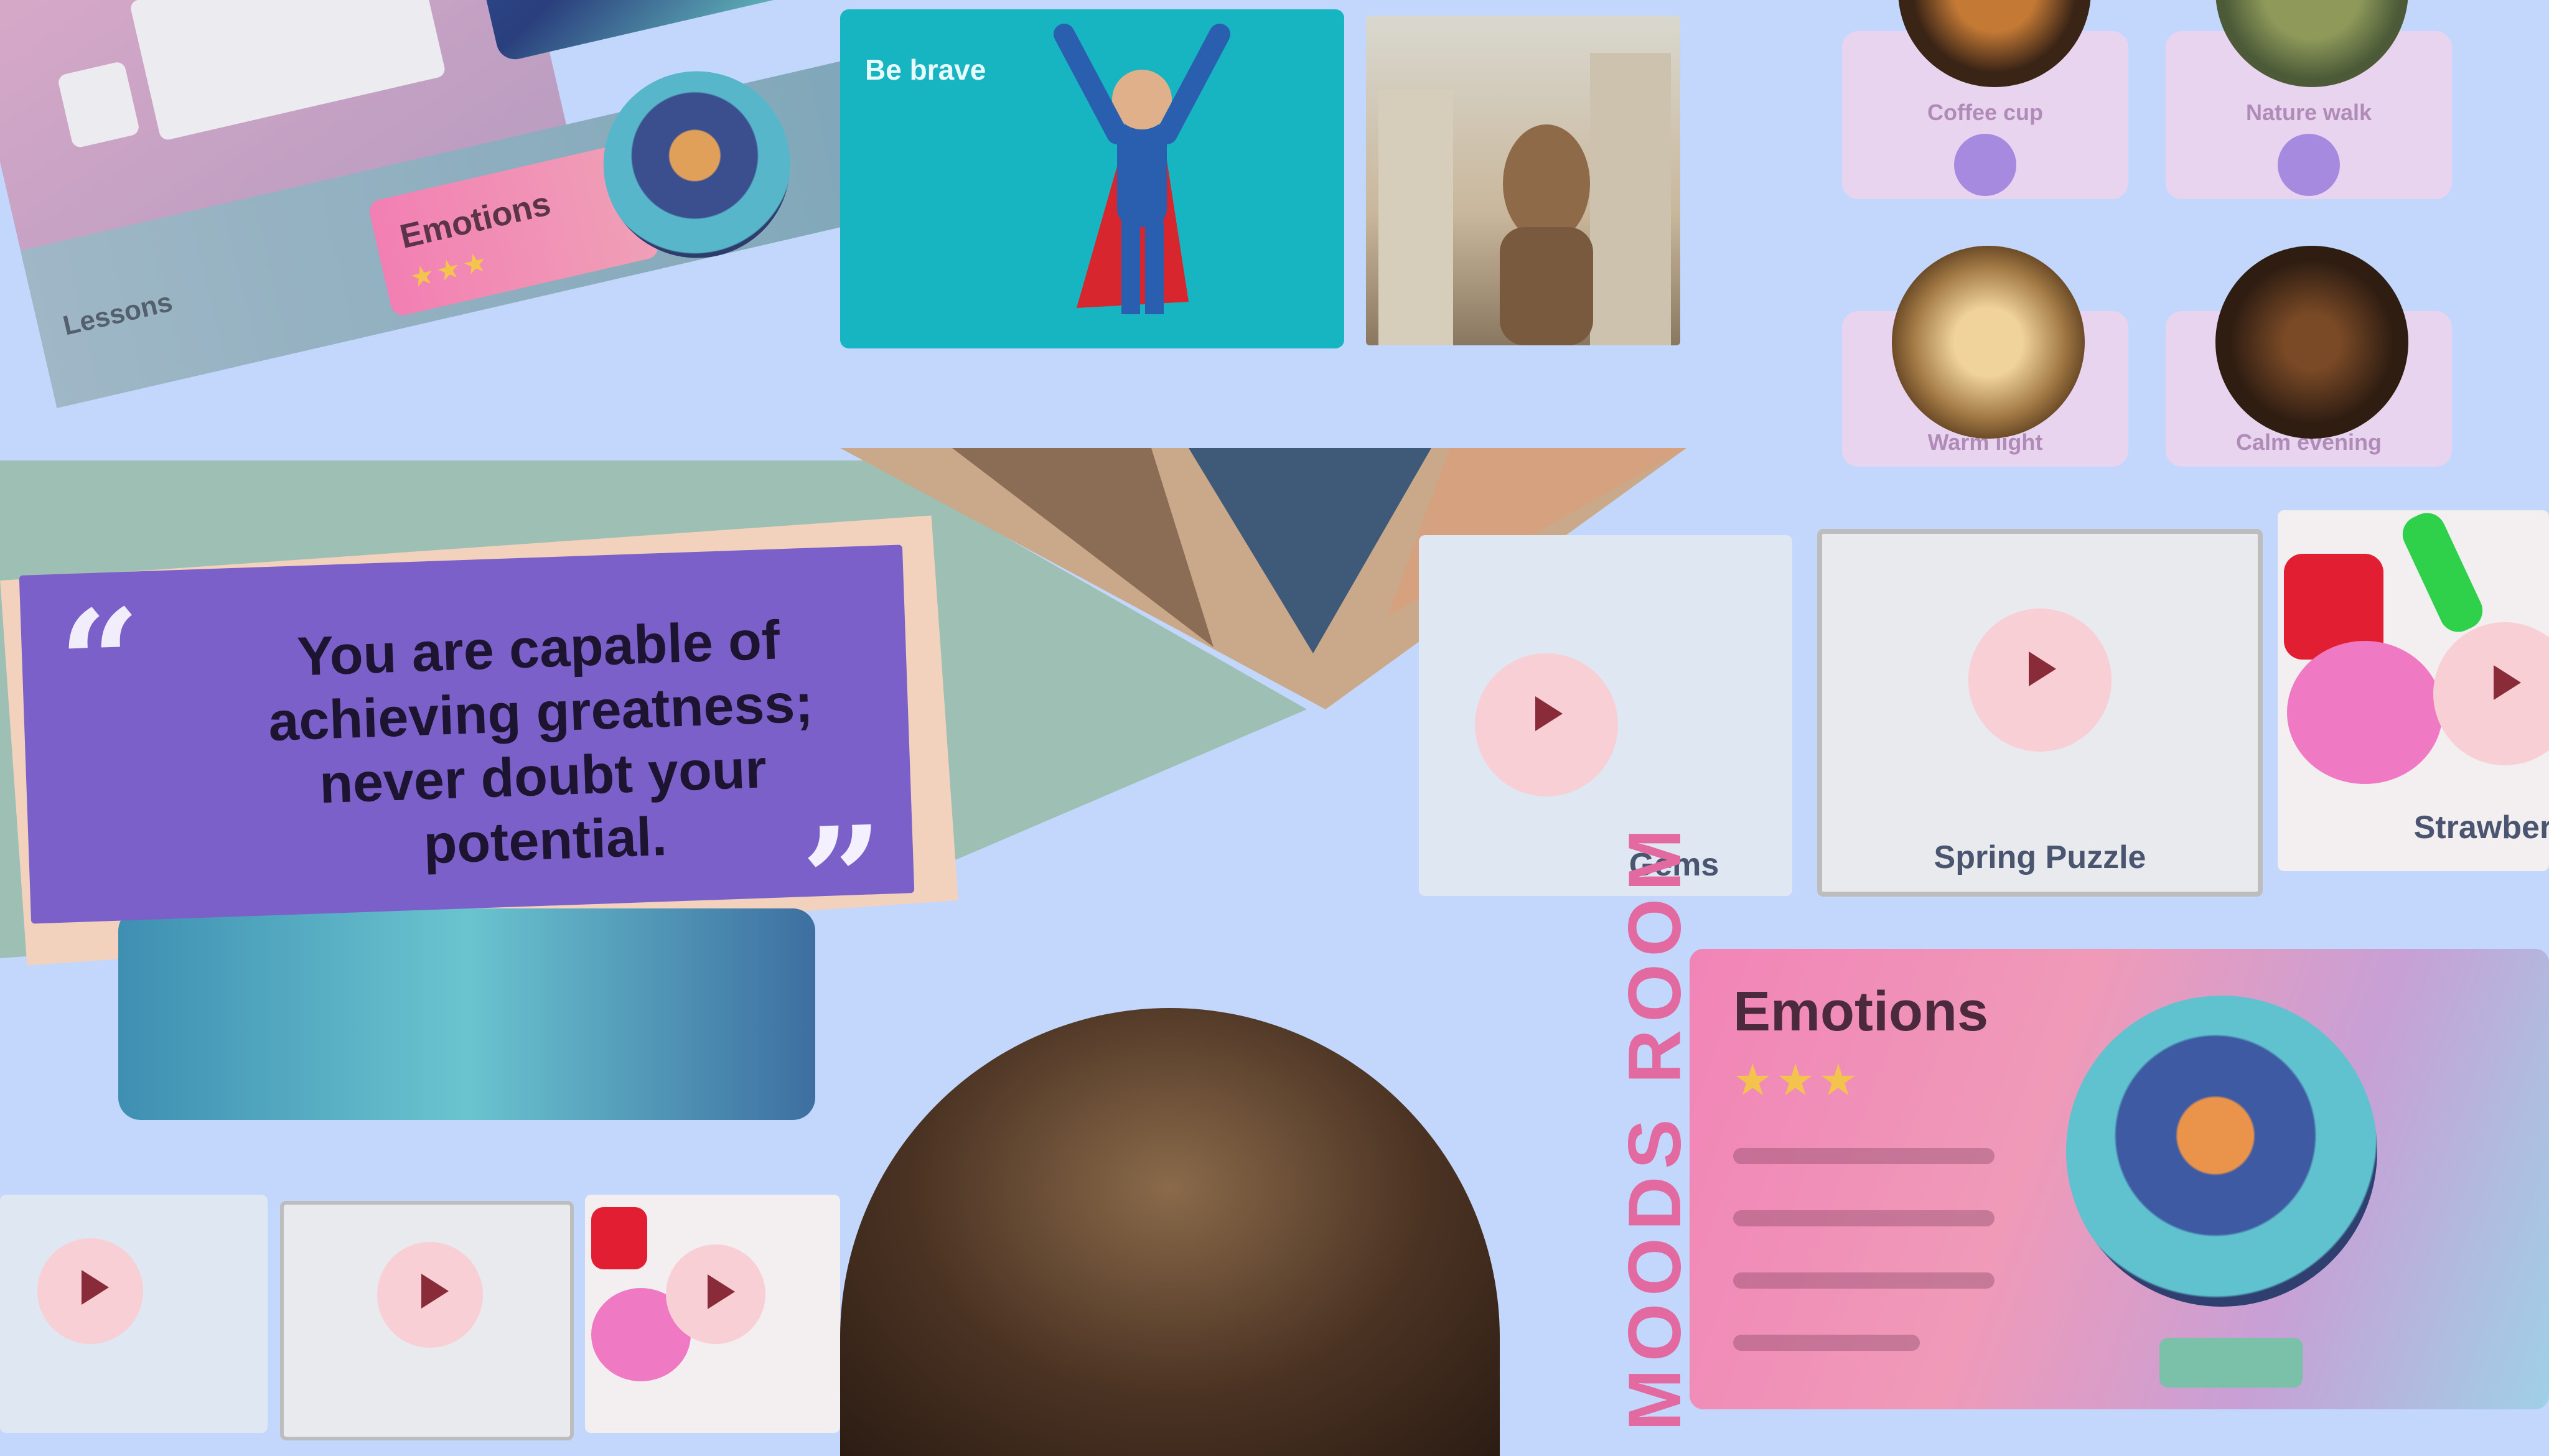 The width and height of the screenshot is (2549, 1456). What do you see at coordinates (2481, 828) in the screenshot?
I see `video-label-strawberry: Strawberr` at bounding box center [2481, 828].